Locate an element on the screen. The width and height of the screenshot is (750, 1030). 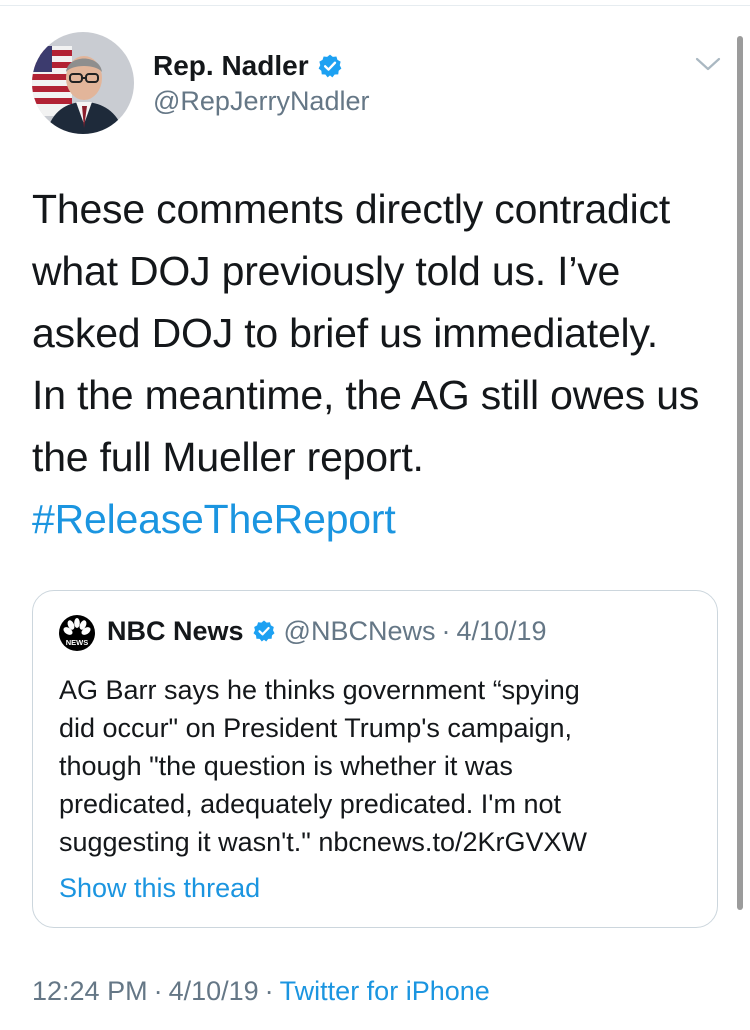
quoted-author-name: NBC News is located at coordinates (175, 631).